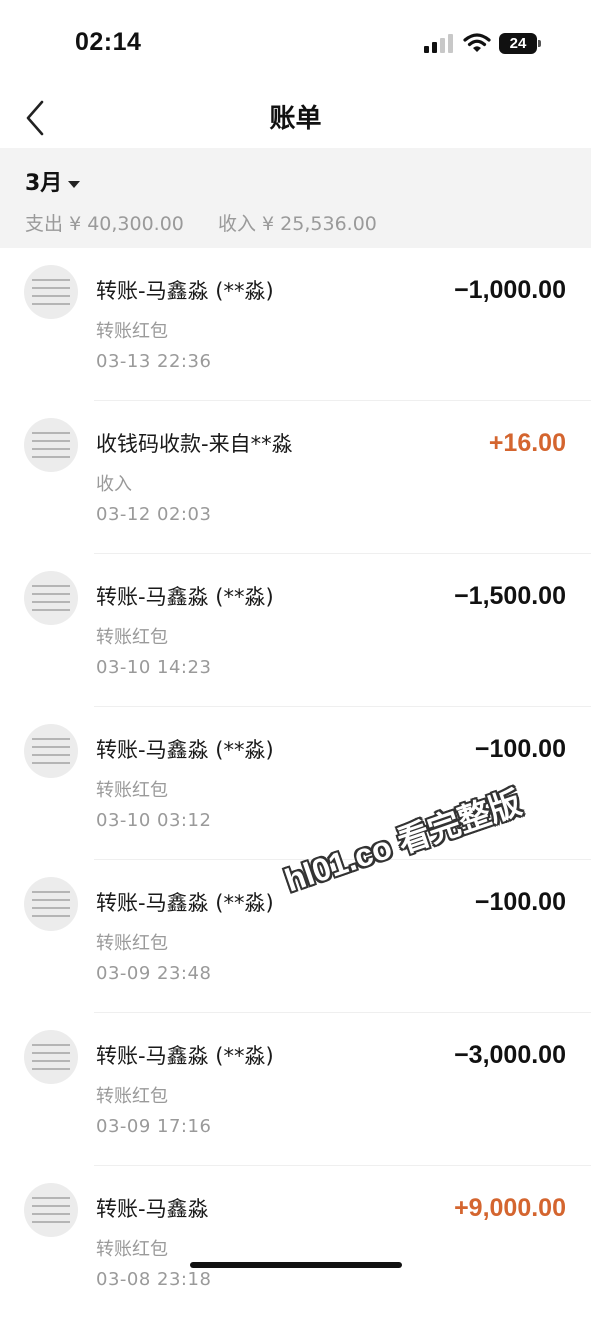  Describe the element at coordinates (295, 324) in the screenshot. I see `transaction-row: 转账-马鑫淼 (**淼) 转账红包 03-13 22:36 −1,000.00` at that location.